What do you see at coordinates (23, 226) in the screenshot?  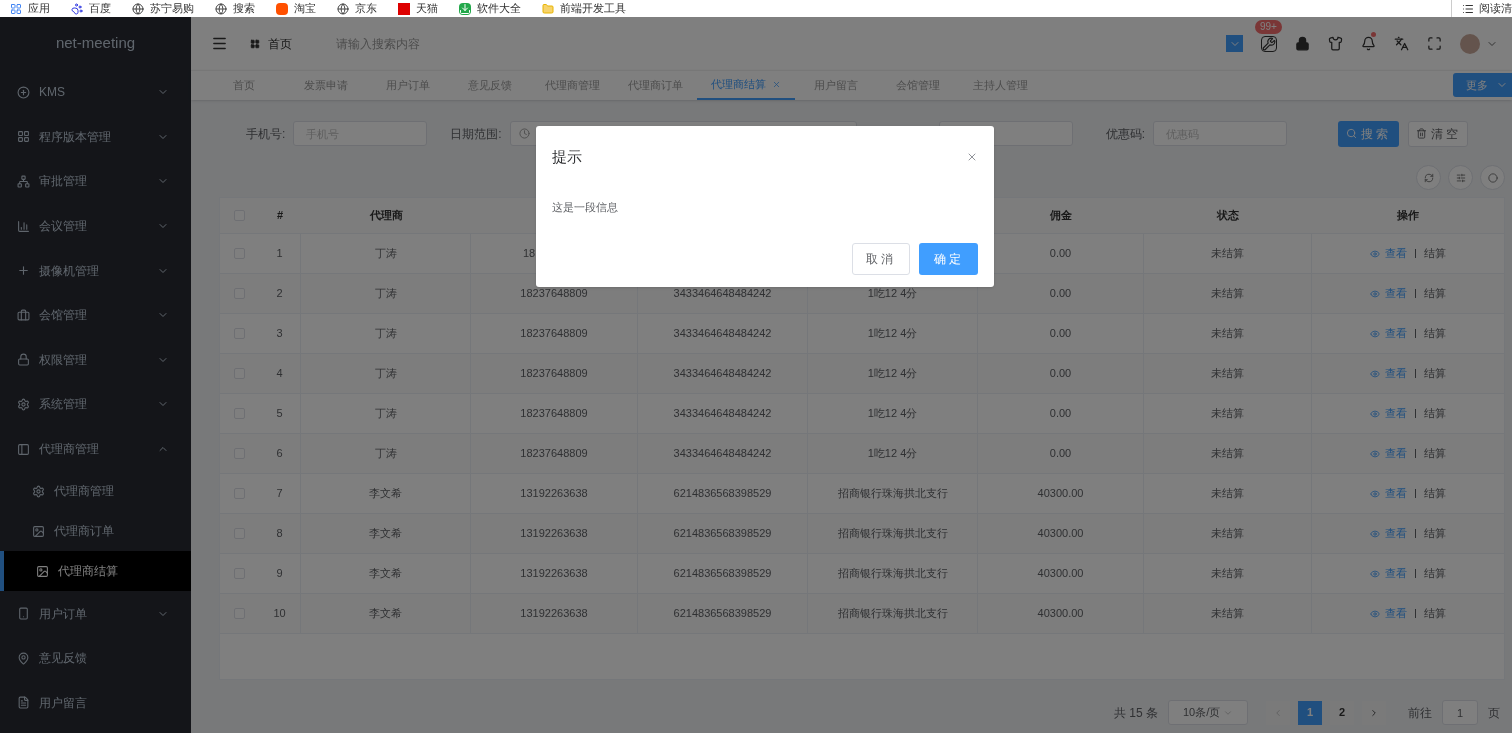 I see `bar-chart-icon` at bounding box center [23, 226].